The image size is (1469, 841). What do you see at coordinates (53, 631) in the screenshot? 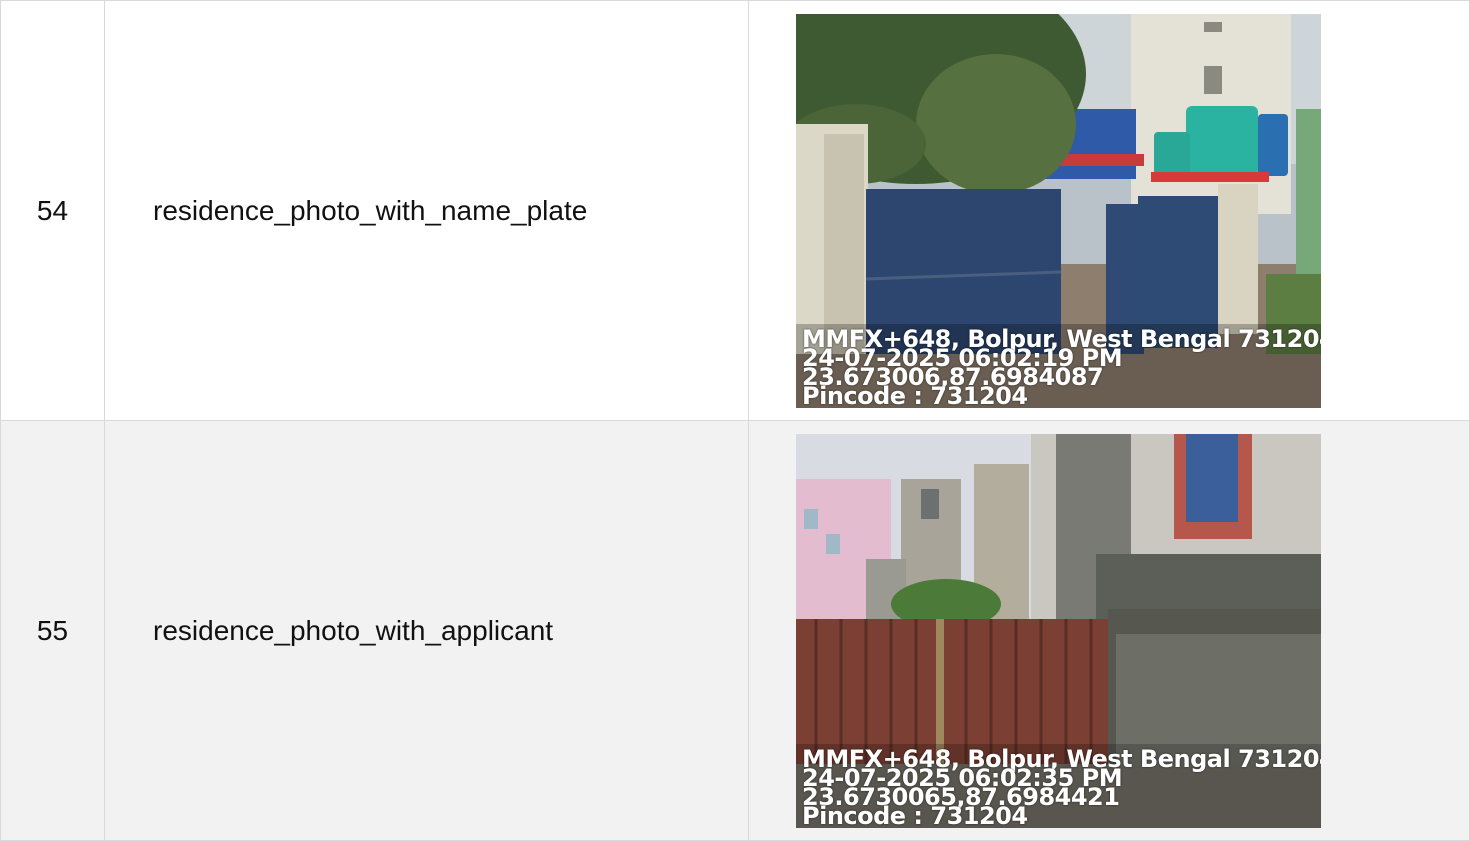
I see `row-index: 55` at bounding box center [53, 631].